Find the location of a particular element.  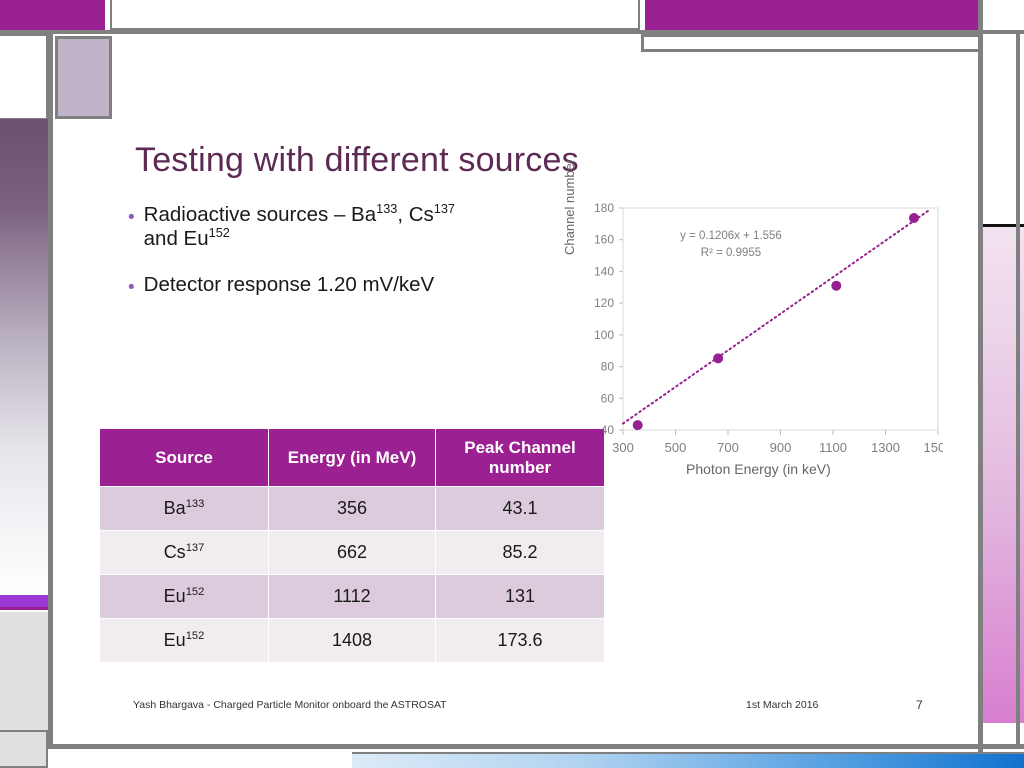

footer-page-number: 7 is located at coordinates (919, 705).